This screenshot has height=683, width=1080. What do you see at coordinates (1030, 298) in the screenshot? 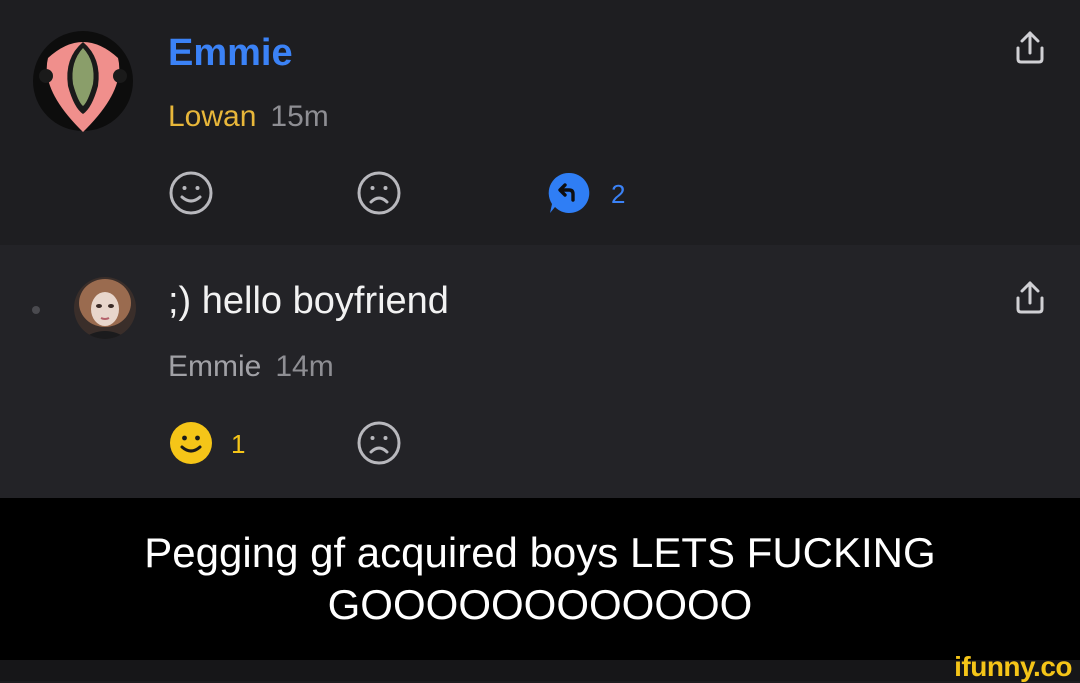
I see `reply-share-icon` at bounding box center [1030, 298].